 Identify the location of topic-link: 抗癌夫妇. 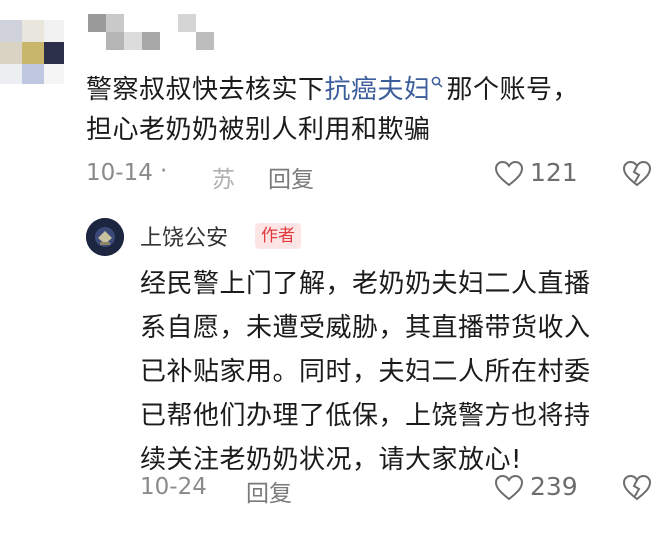
(378, 90).